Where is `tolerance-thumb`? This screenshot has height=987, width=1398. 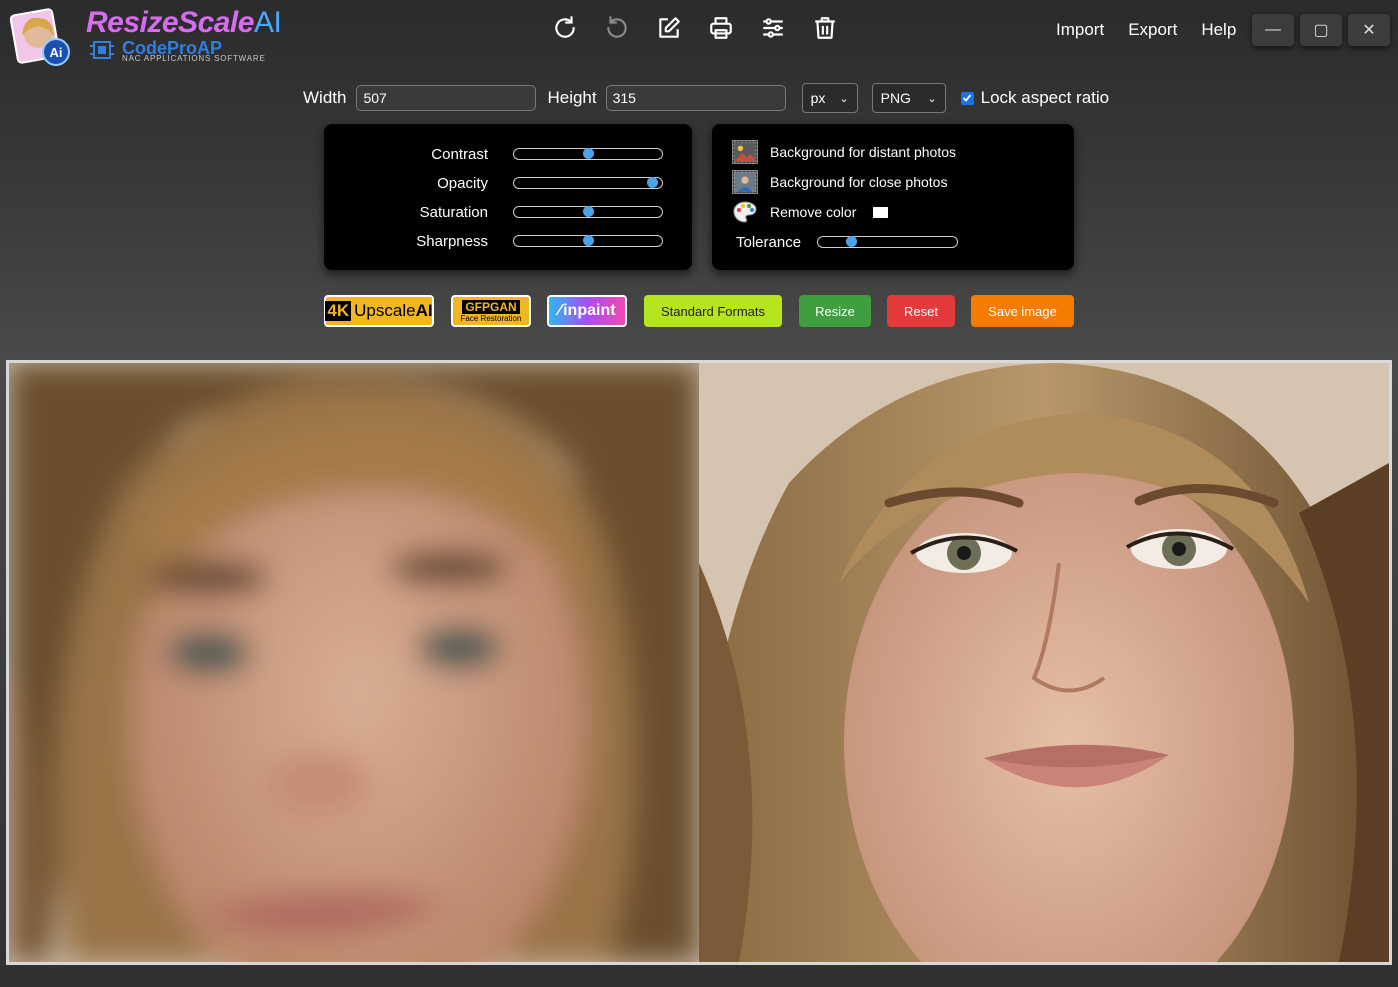
tolerance-thumb is located at coordinates (852, 241).